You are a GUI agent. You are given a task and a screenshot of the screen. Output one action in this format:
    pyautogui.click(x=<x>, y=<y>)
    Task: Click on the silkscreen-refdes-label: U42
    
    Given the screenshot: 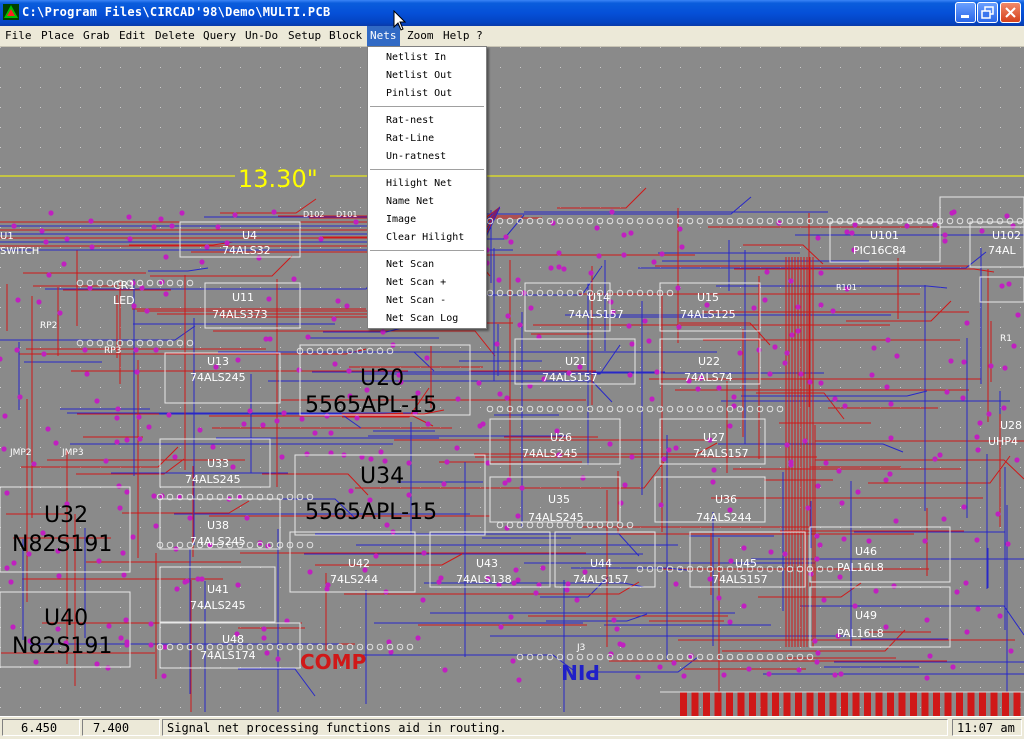 What is the action you would take?
    pyautogui.click(x=359, y=563)
    